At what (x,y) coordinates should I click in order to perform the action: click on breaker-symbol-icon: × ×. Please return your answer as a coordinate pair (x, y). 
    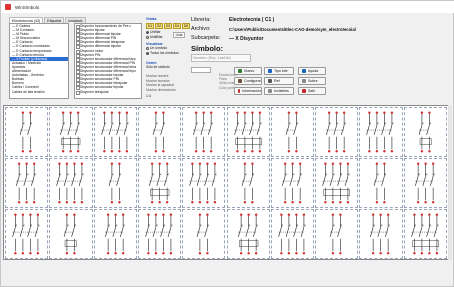
    Looking at the image, I should click on (336, 234).